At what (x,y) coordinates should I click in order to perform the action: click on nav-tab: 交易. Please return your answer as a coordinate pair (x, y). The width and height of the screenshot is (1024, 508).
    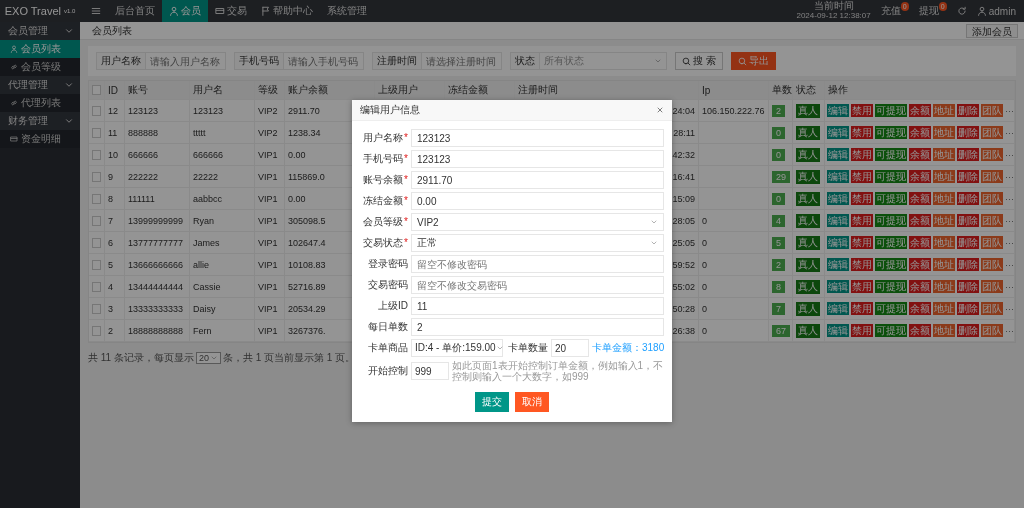
    Looking at the image, I should click on (231, 11).